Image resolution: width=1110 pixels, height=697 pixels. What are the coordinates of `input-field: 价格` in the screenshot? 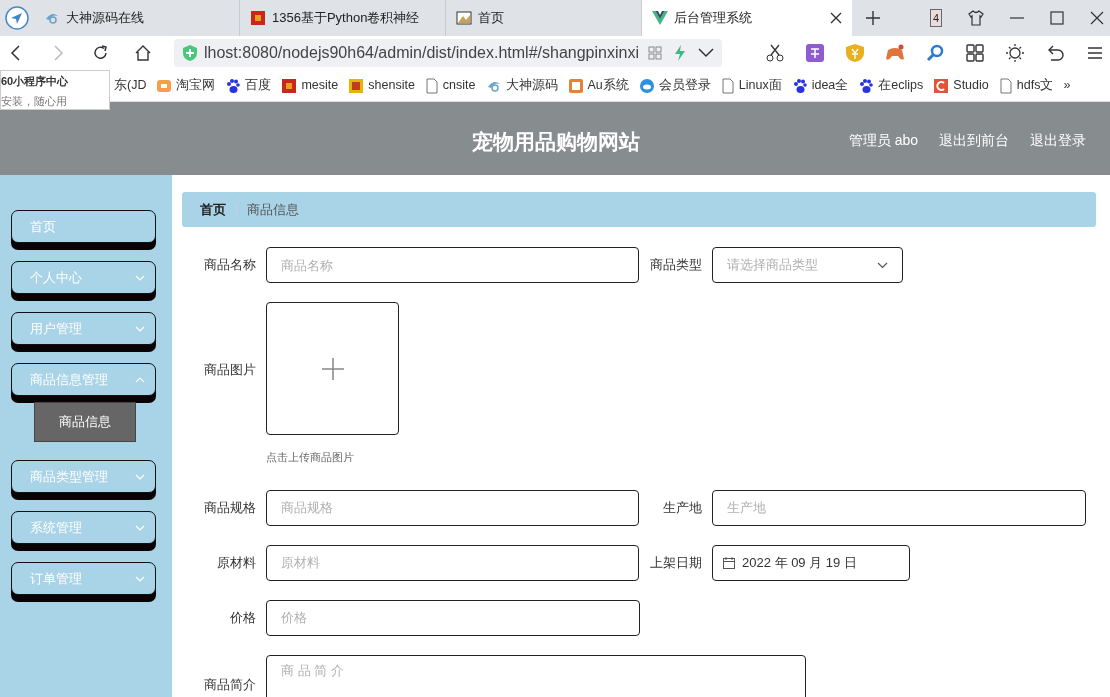 It's located at (453, 617).